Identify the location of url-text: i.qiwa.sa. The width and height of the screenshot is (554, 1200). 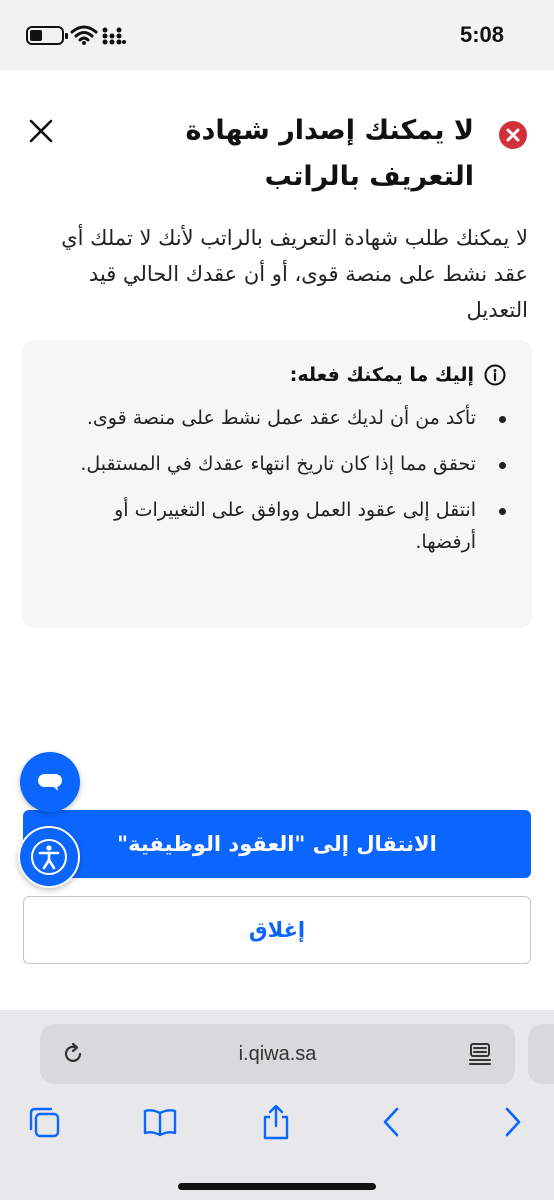
(277, 1054).